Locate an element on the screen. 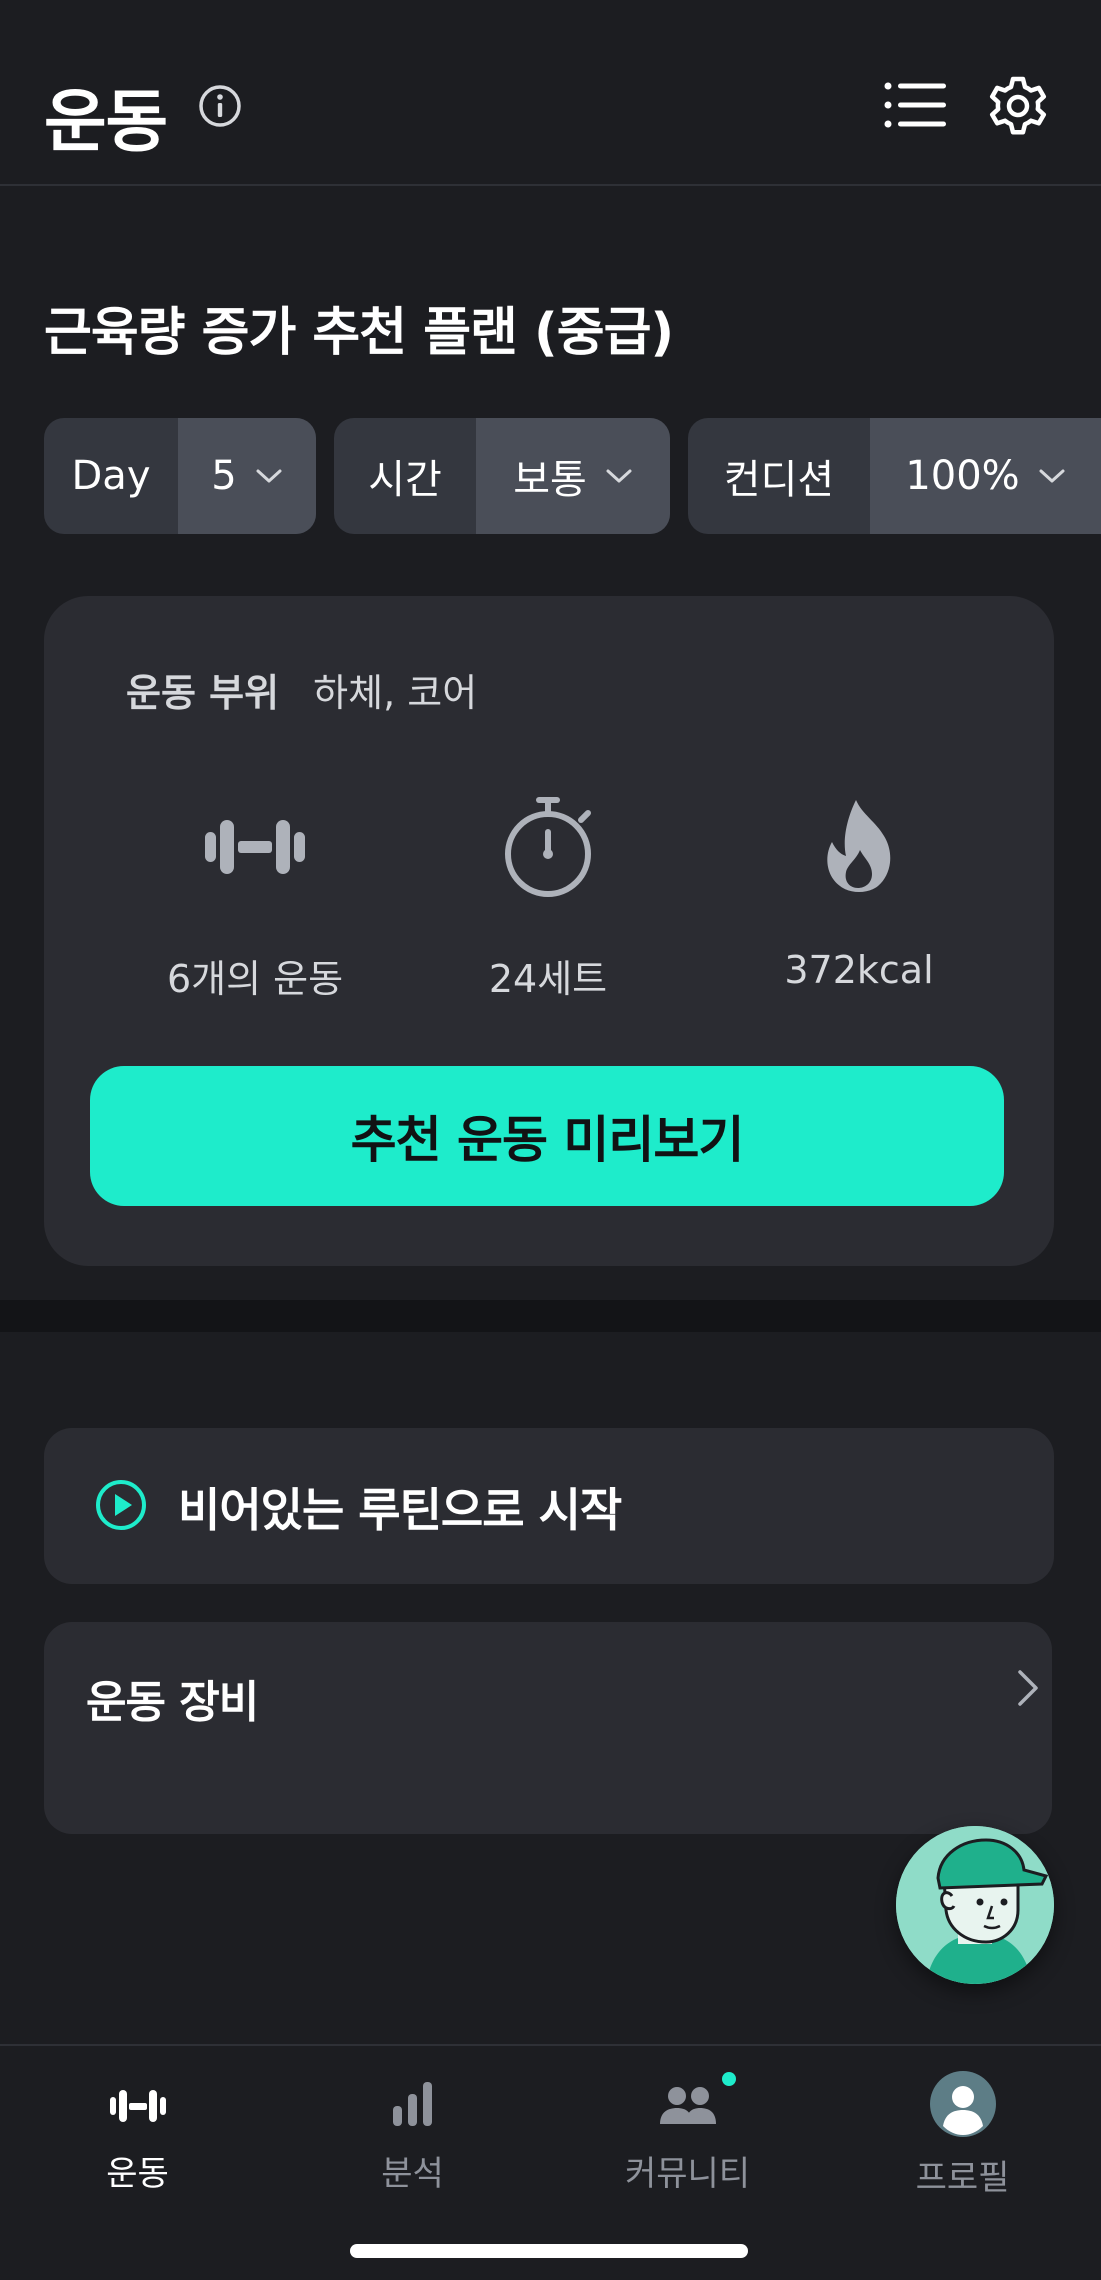 The image size is (1101, 2280). nav-item-profile: 프로필 is located at coordinates (962, 2146).